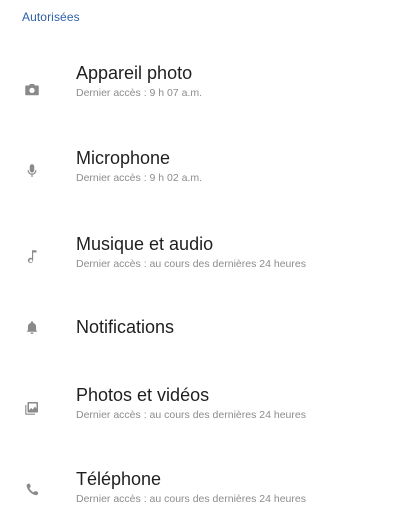  I want to click on permission-title: Photos et vidéos, so click(143, 395).